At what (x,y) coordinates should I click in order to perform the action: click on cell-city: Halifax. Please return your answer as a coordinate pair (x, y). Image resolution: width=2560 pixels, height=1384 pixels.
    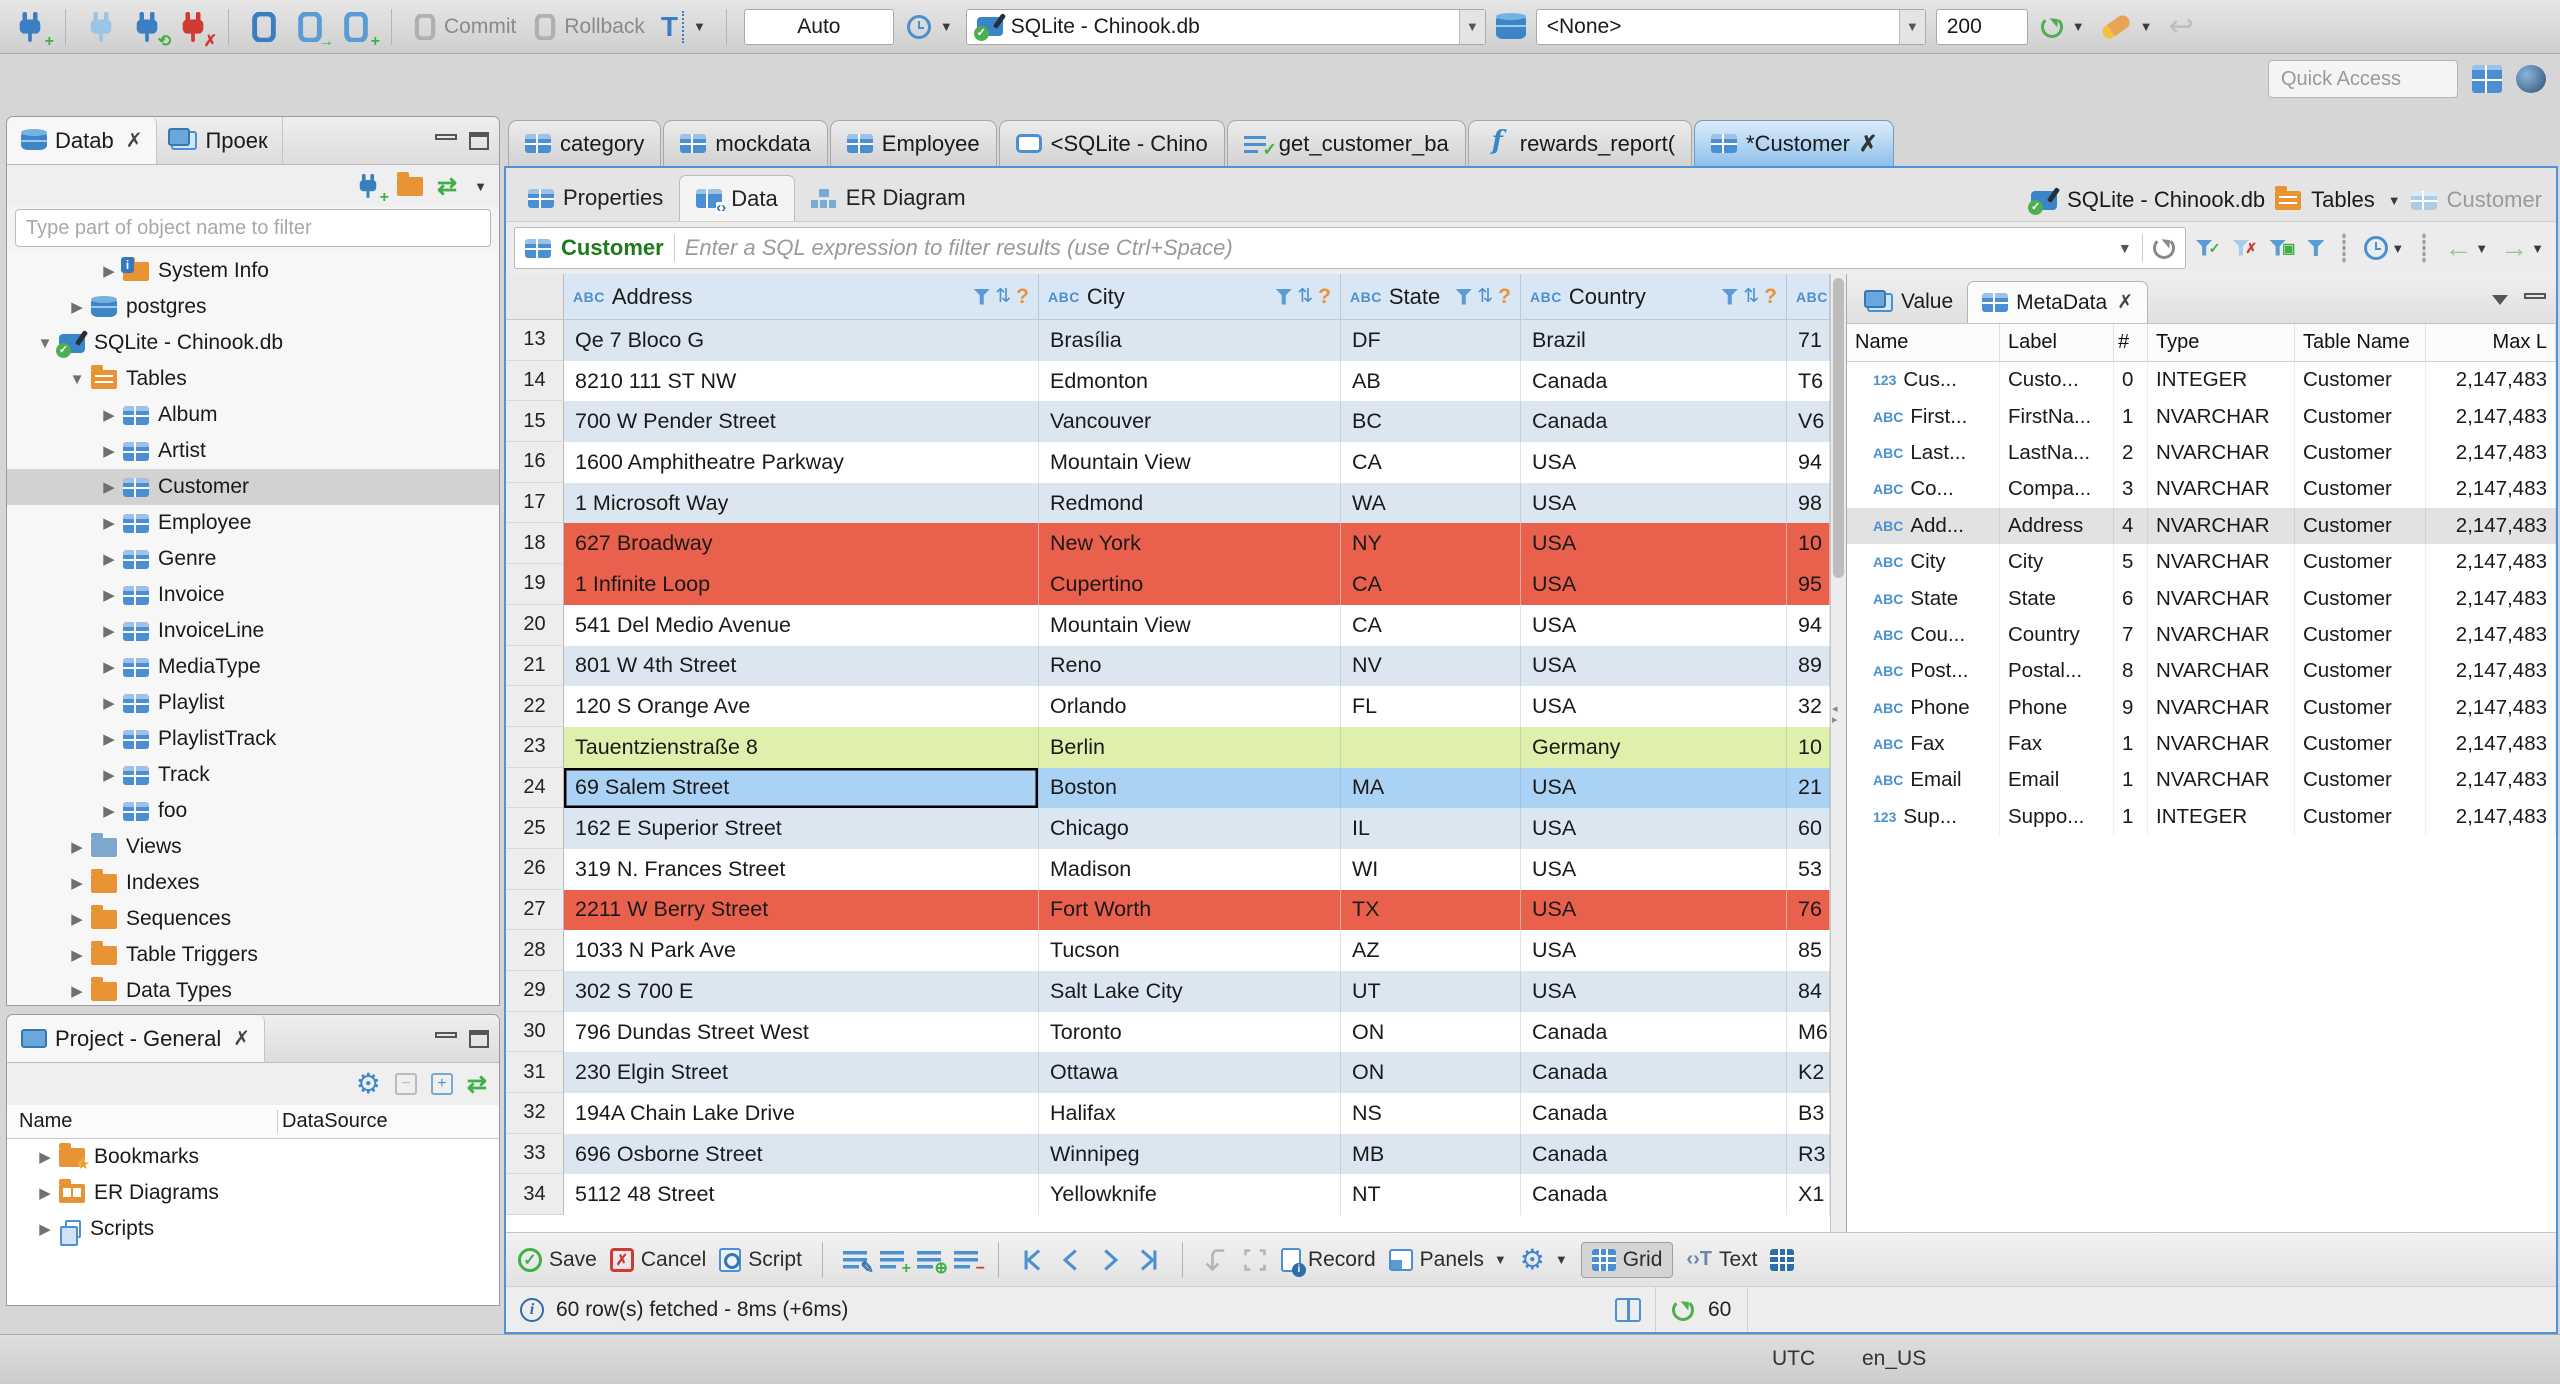
    Looking at the image, I should click on (1190, 1113).